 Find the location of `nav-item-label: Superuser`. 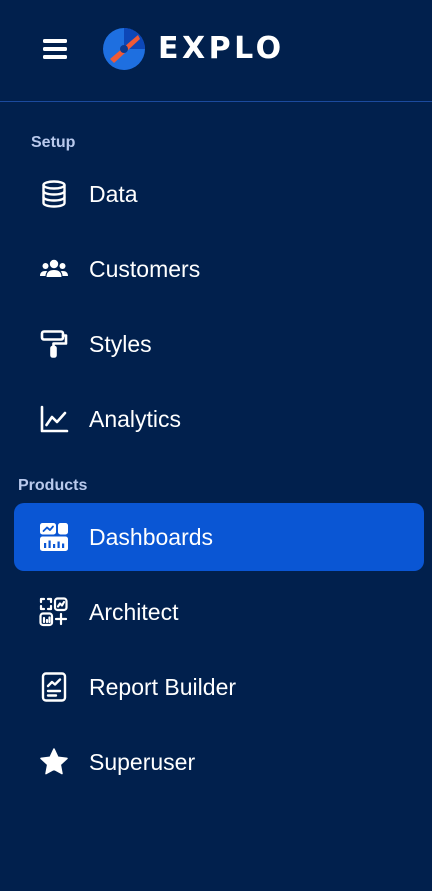

nav-item-label: Superuser is located at coordinates (142, 762).